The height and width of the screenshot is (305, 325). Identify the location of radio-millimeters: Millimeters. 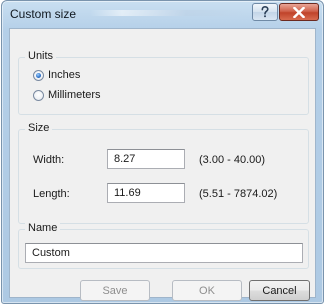
(67, 95).